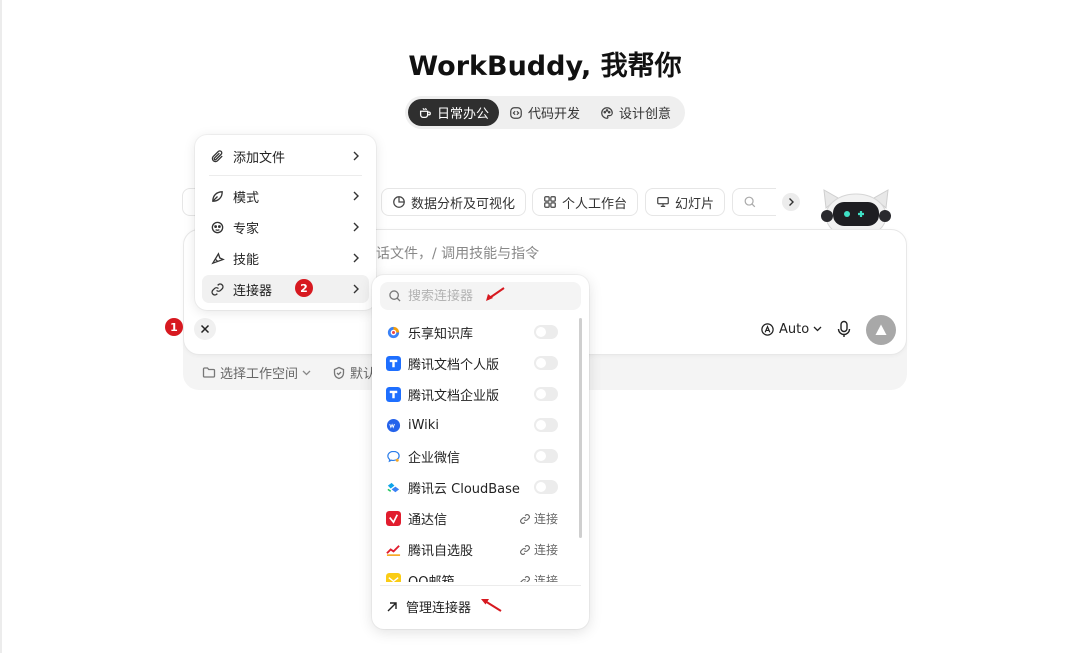  I want to click on chip-partial, so click(754, 202).